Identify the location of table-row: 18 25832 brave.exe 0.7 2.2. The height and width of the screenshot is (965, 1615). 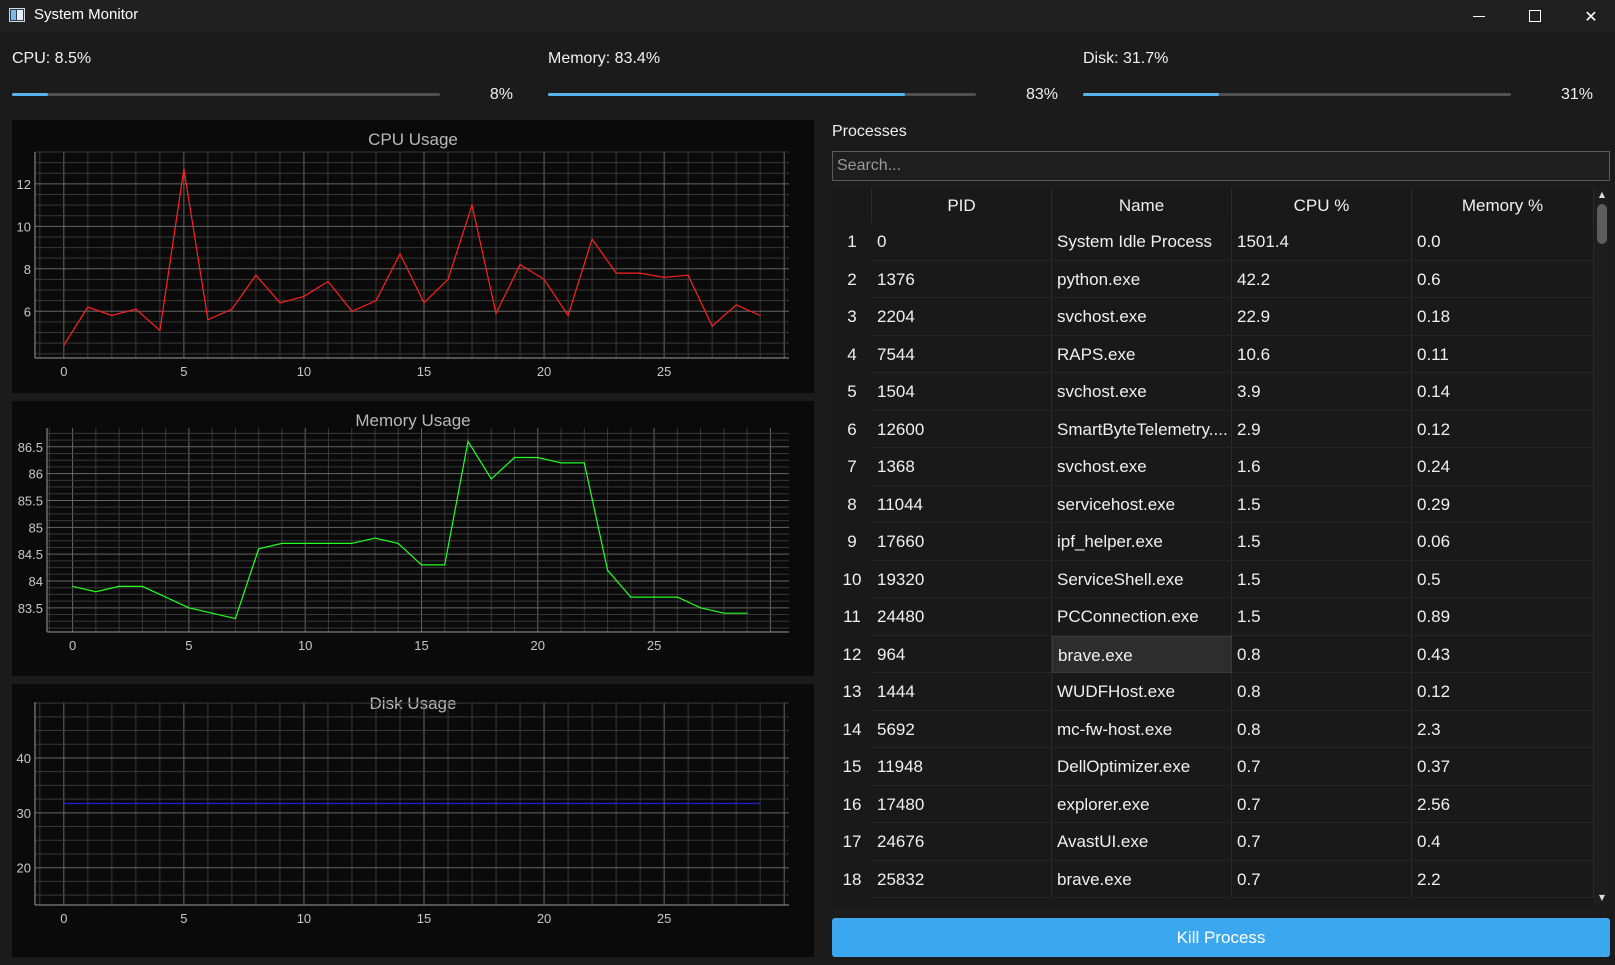
(1213, 879).